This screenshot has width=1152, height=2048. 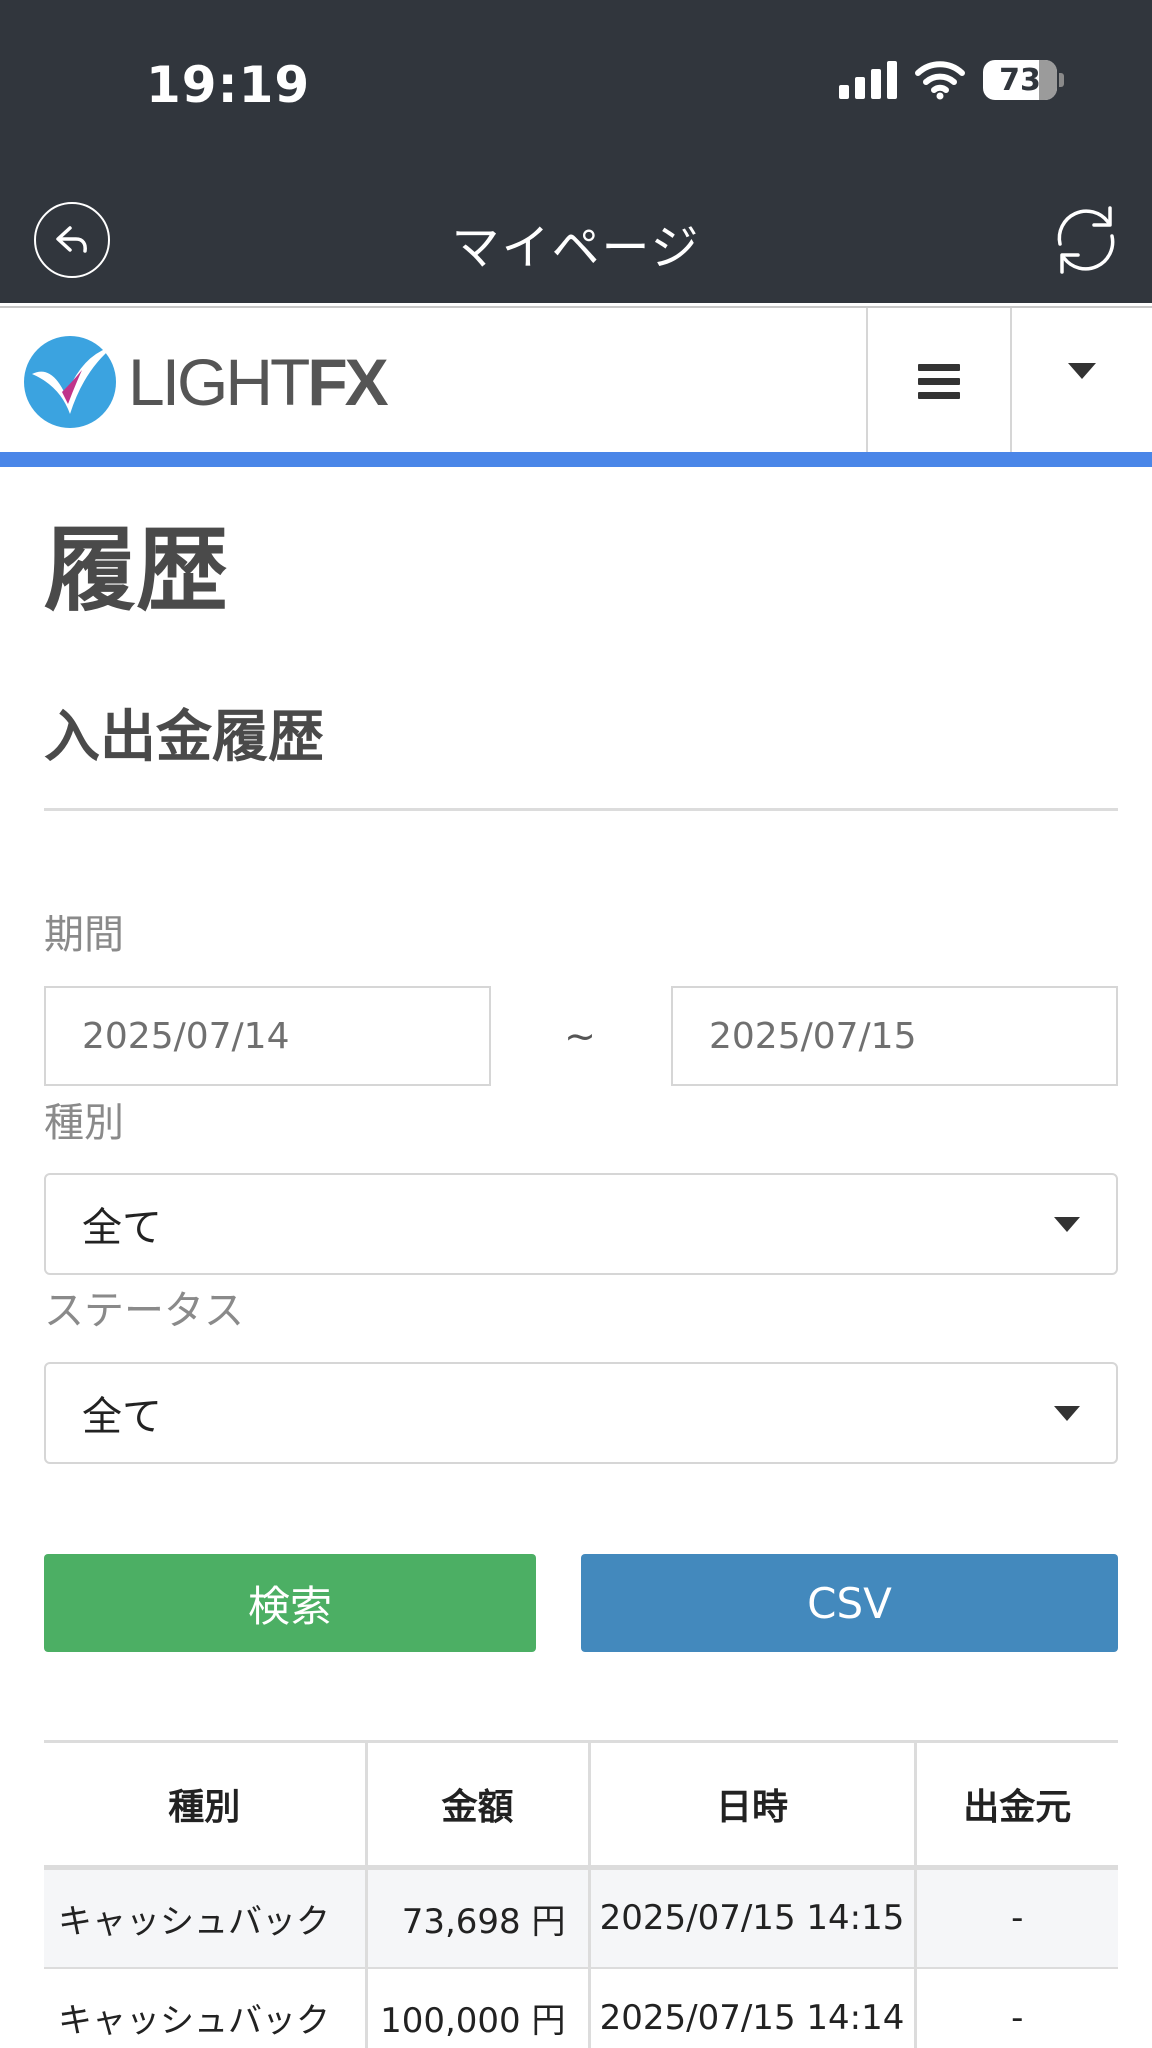 I want to click on period-label: 期間, so click(x=84, y=935).